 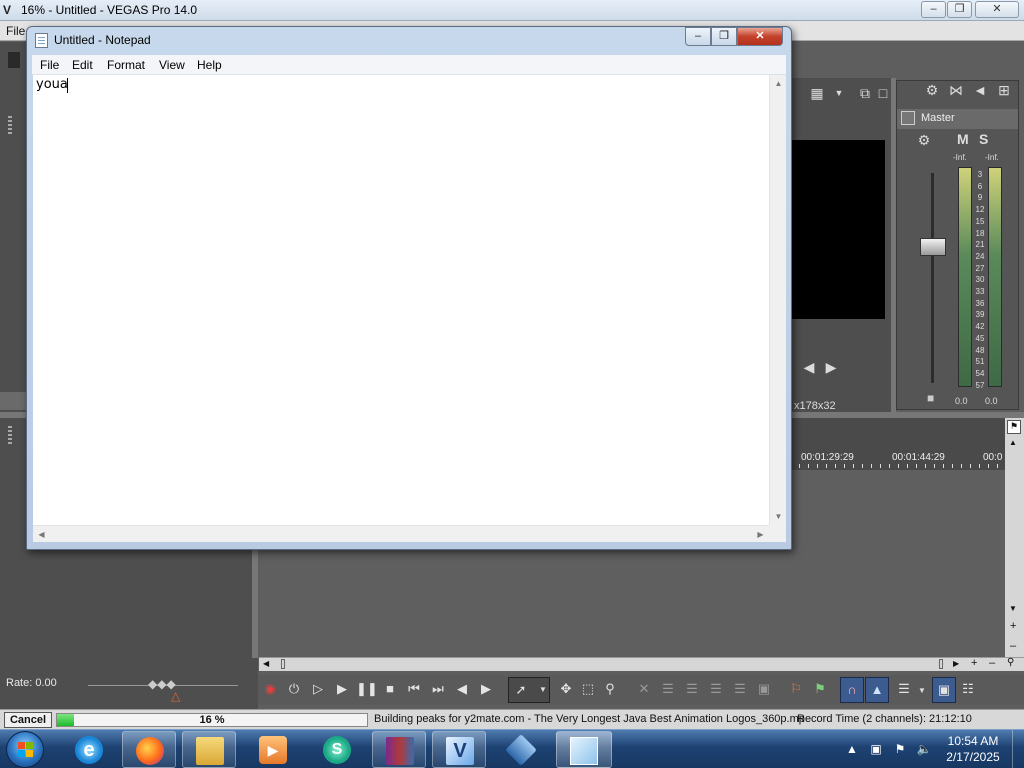 I want to click on taskbar-media-player: ▶, so click(x=273, y=749).